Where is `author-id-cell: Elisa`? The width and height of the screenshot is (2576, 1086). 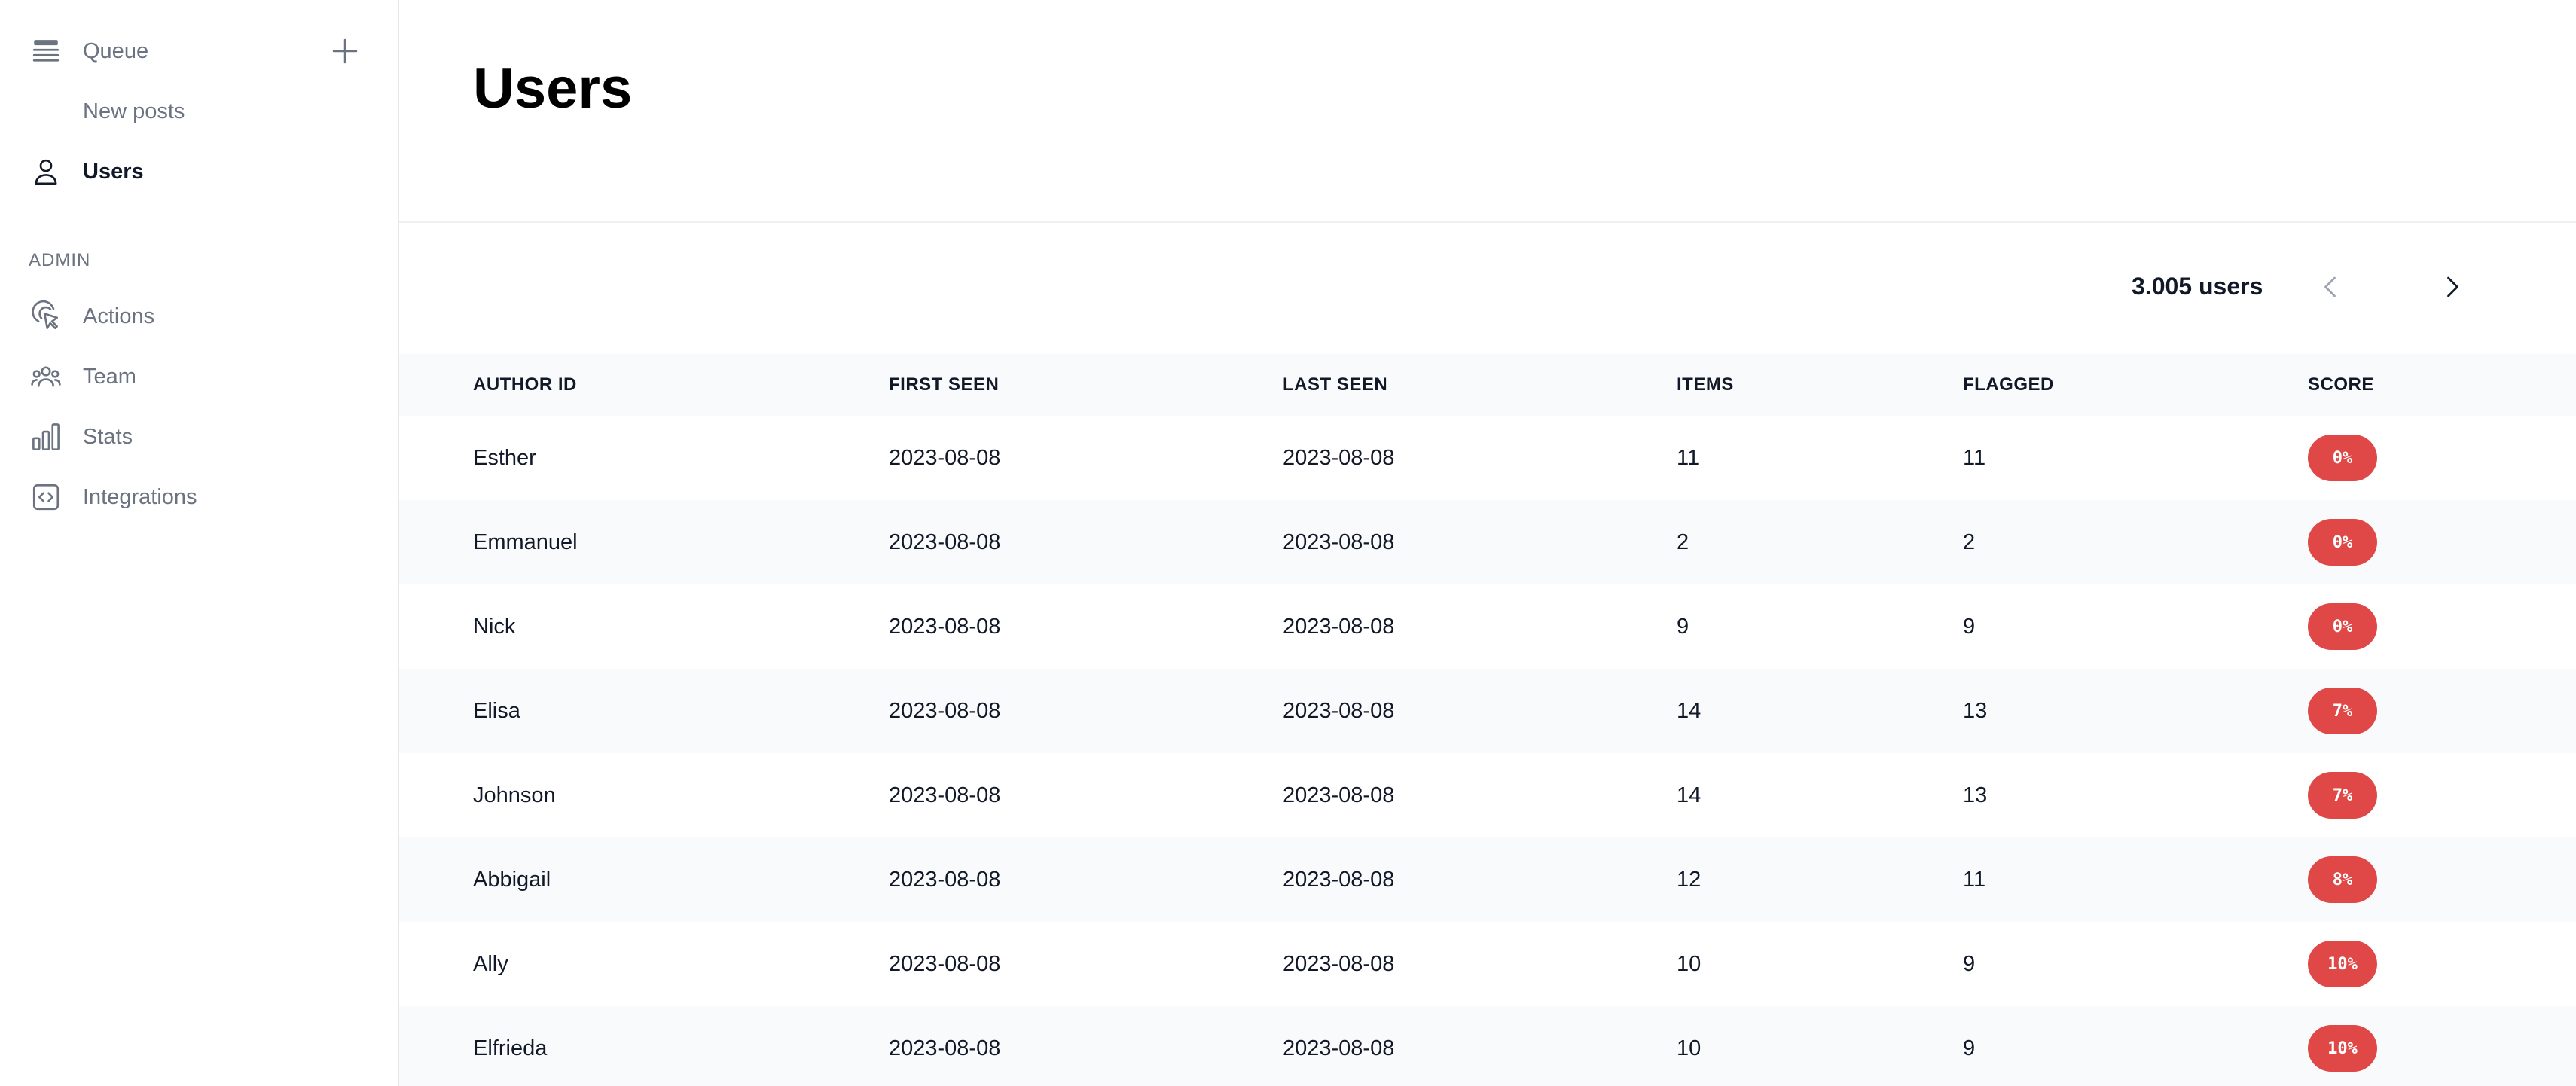 author-id-cell: Elisa is located at coordinates (497, 710).